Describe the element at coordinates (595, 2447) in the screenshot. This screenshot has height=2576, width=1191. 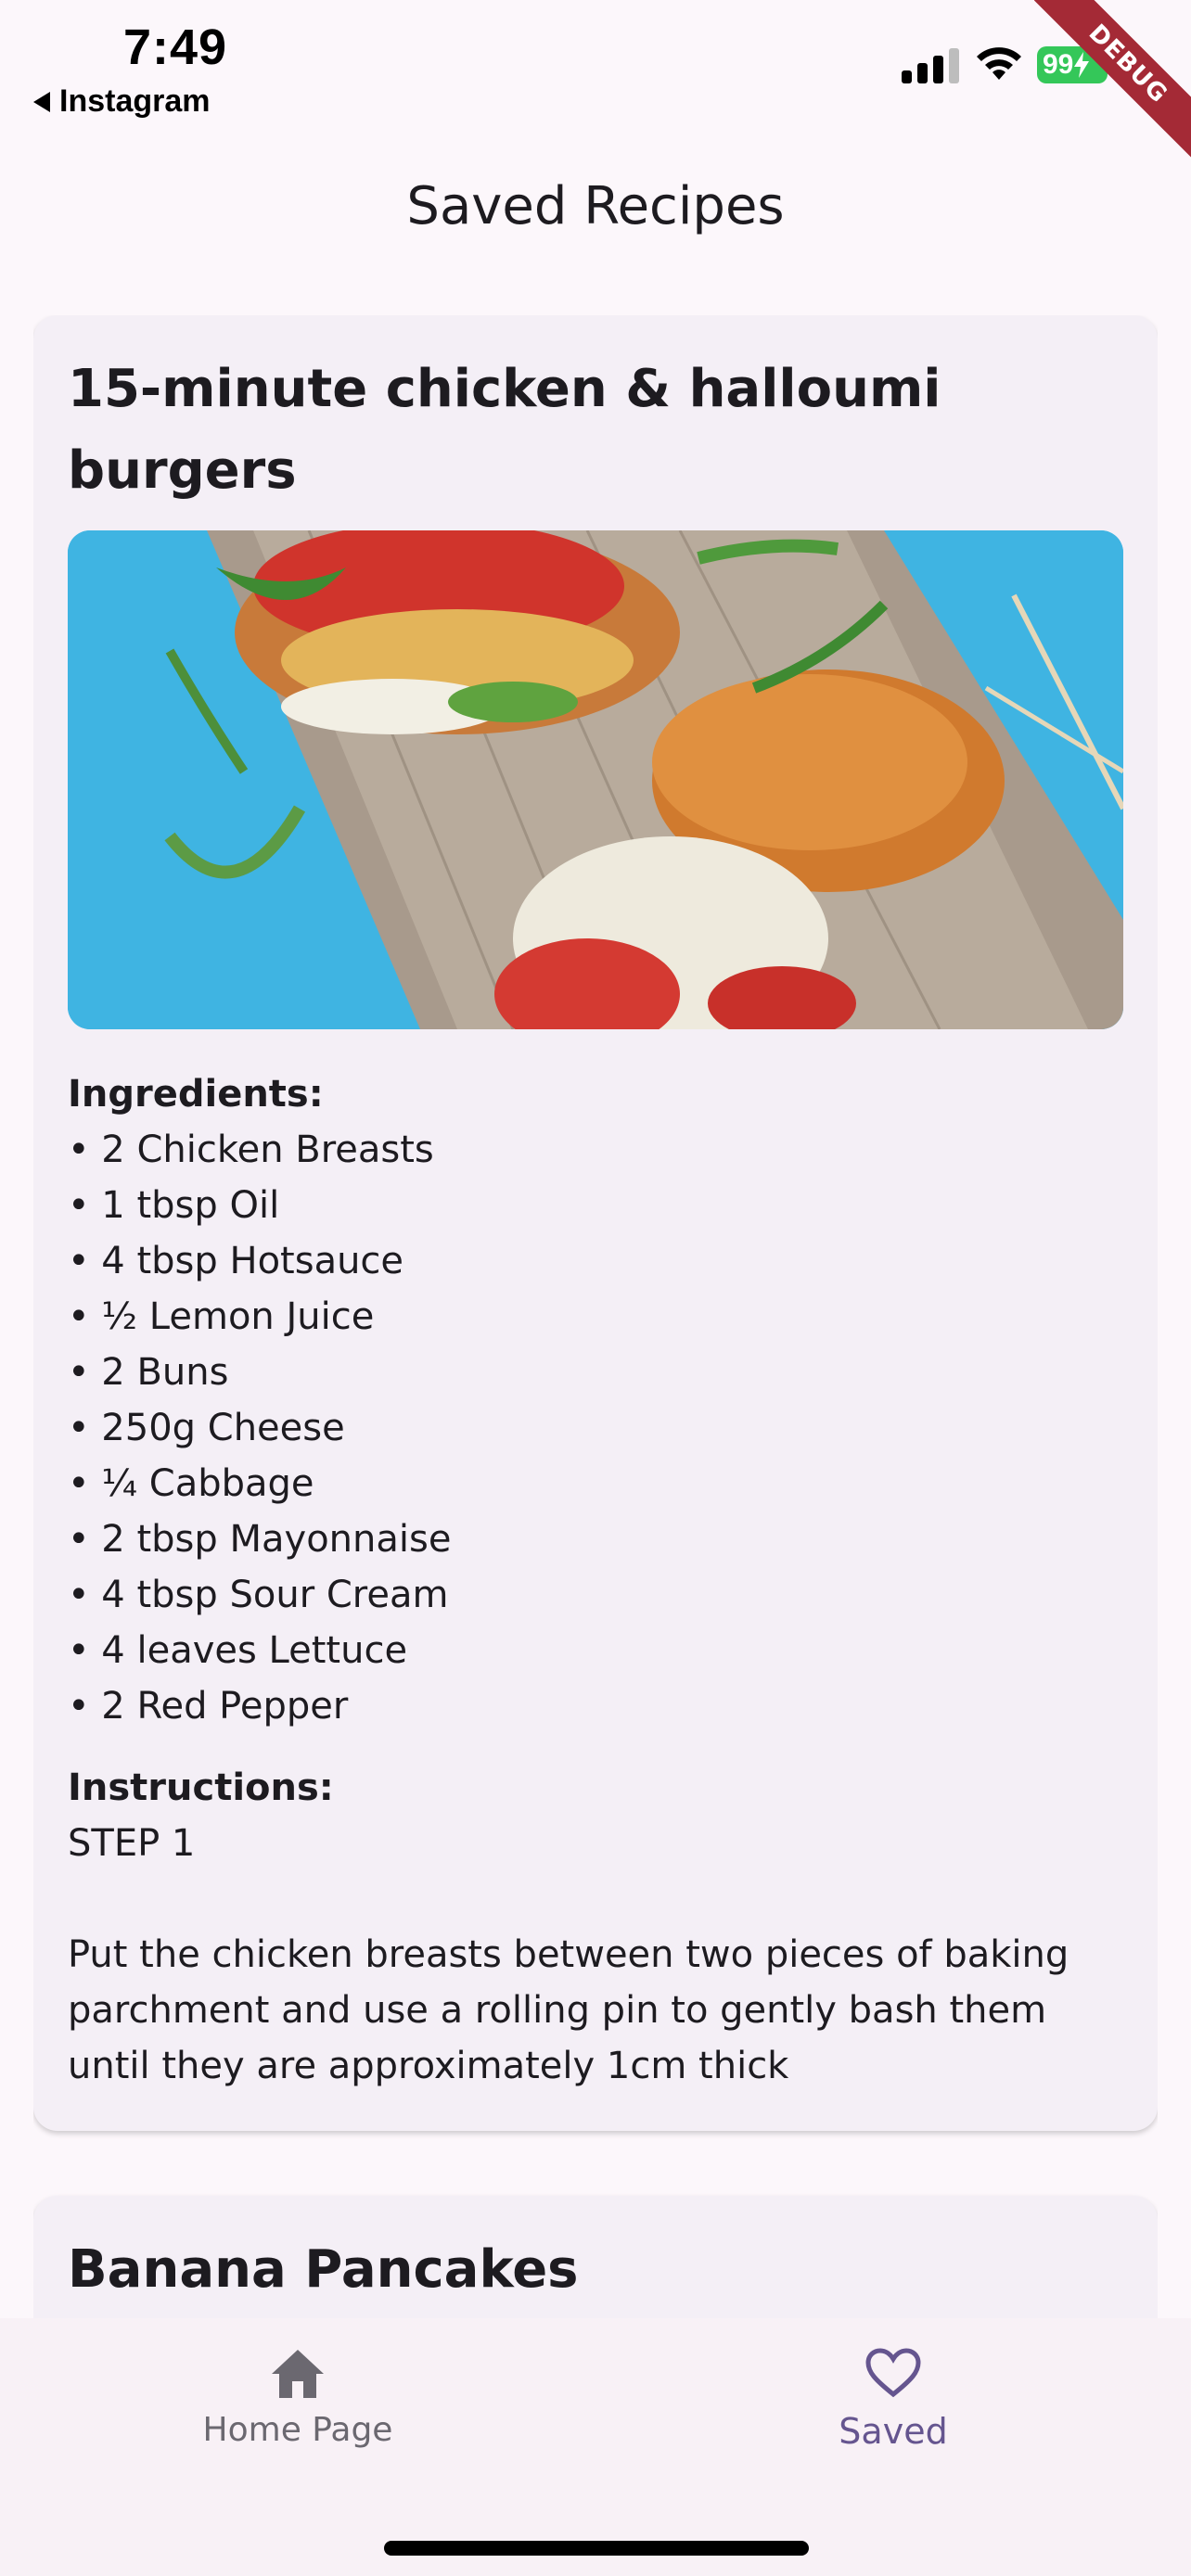
I see `bottom-navigation-bar: Home Page Saved` at that location.